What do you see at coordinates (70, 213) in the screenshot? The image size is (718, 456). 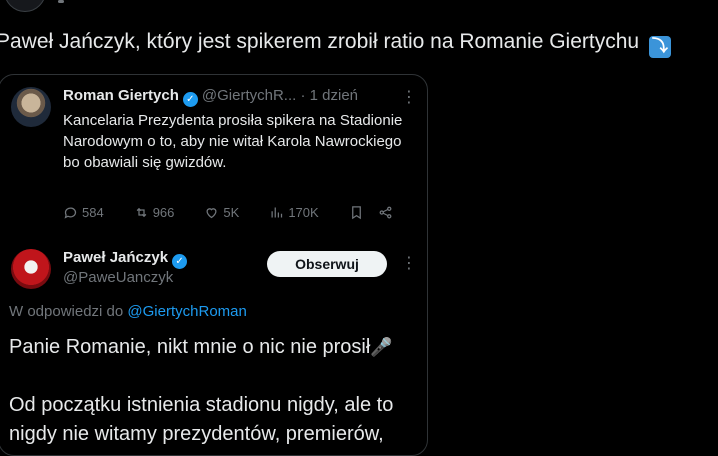 I see `reply-icon` at bounding box center [70, 213].